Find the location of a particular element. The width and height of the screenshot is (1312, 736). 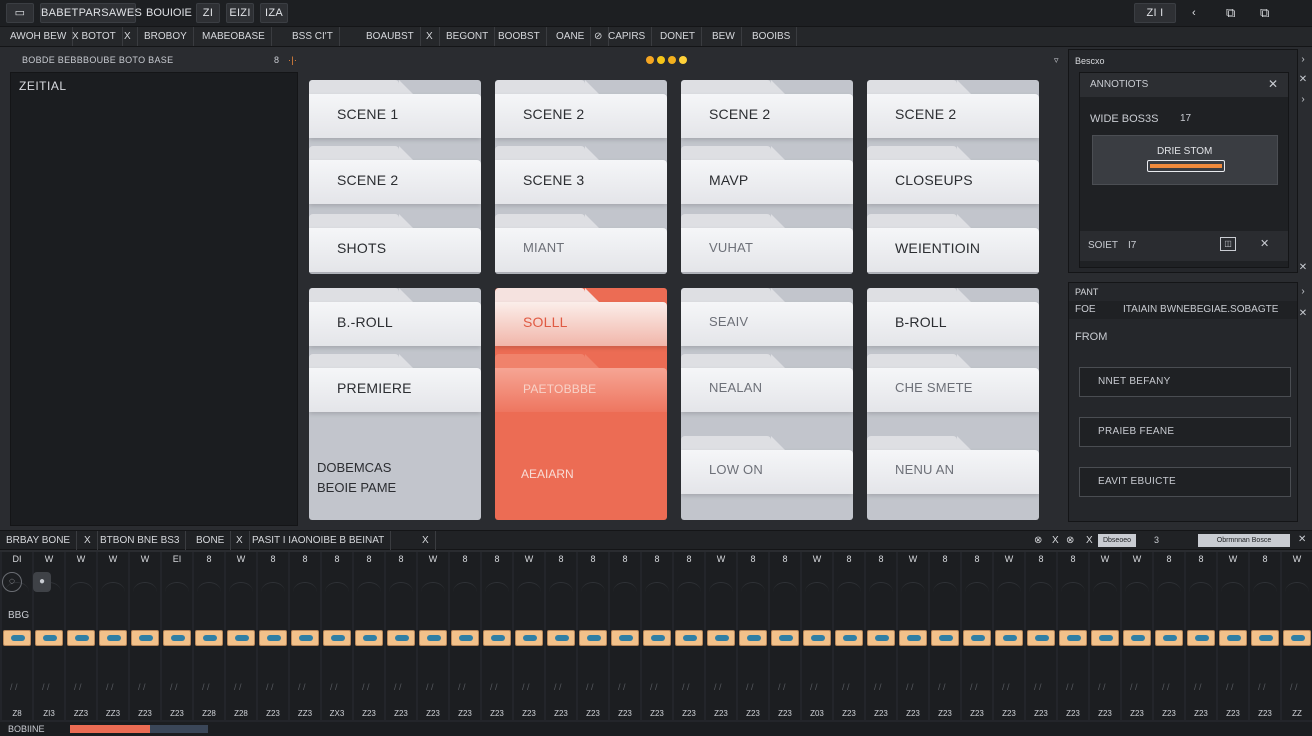

timeline-track: W / / ZZ is located at coordinates (1297, 636).